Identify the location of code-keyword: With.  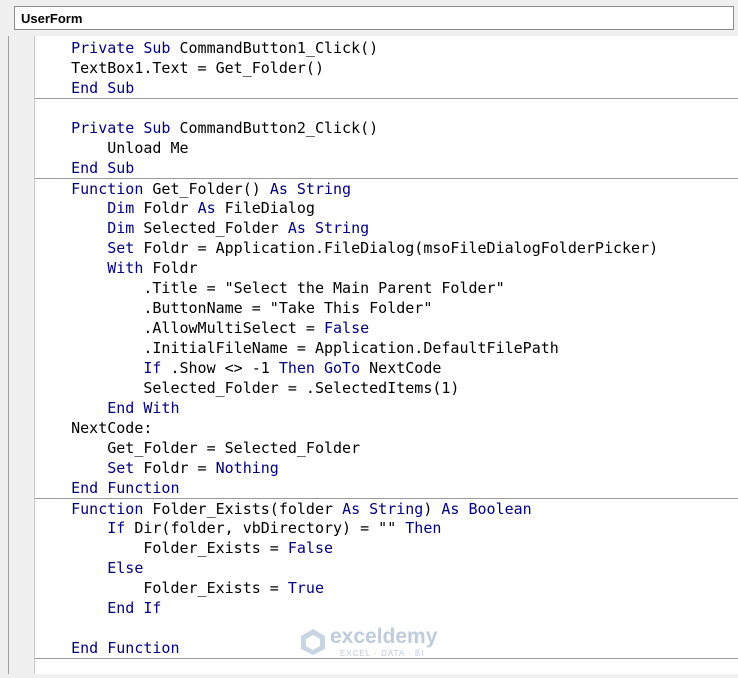
(125, 268).